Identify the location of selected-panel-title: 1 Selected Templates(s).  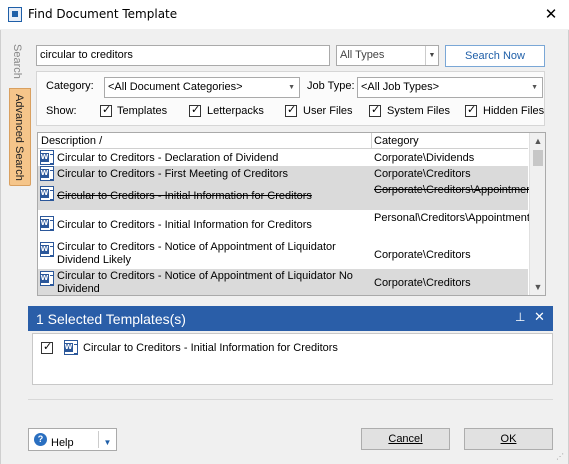
(111, 319).